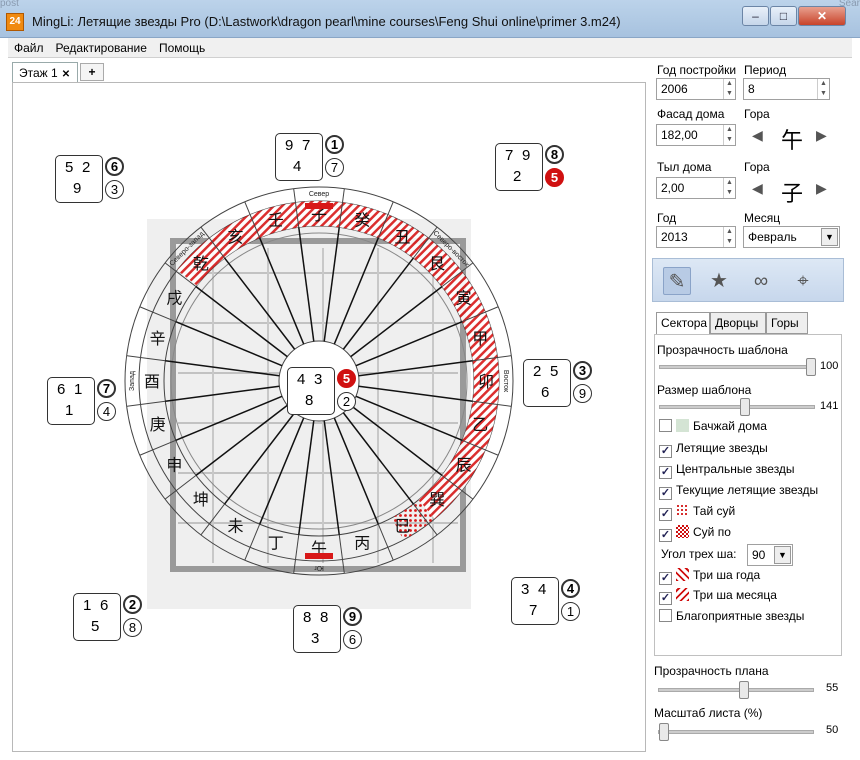  What do you see at coordinates (525, 589) in the screenshot?
I see `star-number: 3` at bounding box center [525, 589].